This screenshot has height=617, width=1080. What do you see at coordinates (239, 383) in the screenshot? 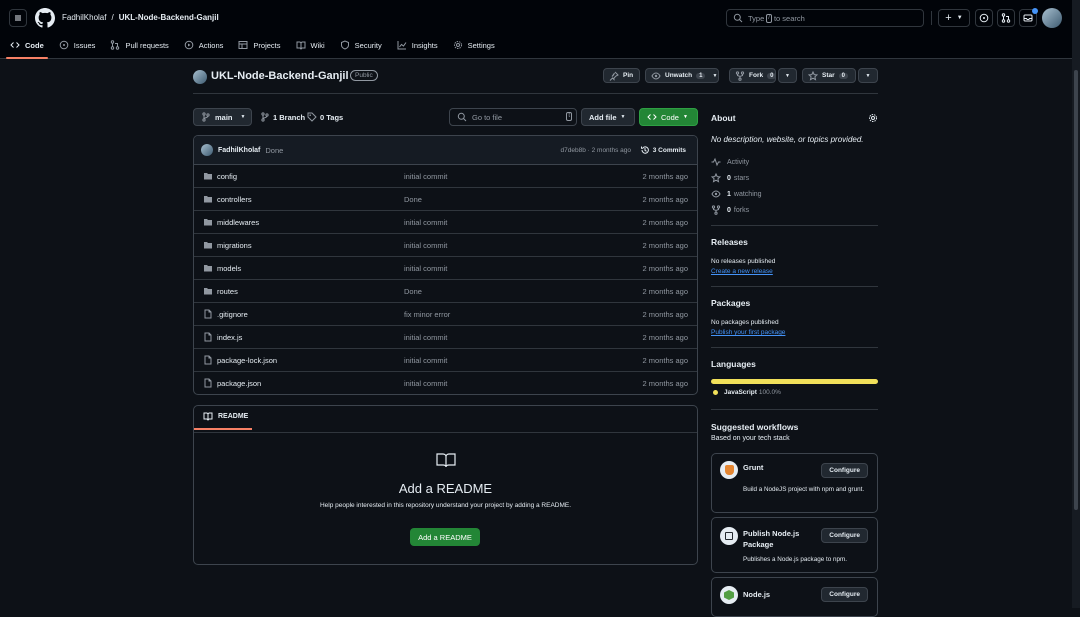
I see `file-name: package.json` at bounding box center [239, 383].